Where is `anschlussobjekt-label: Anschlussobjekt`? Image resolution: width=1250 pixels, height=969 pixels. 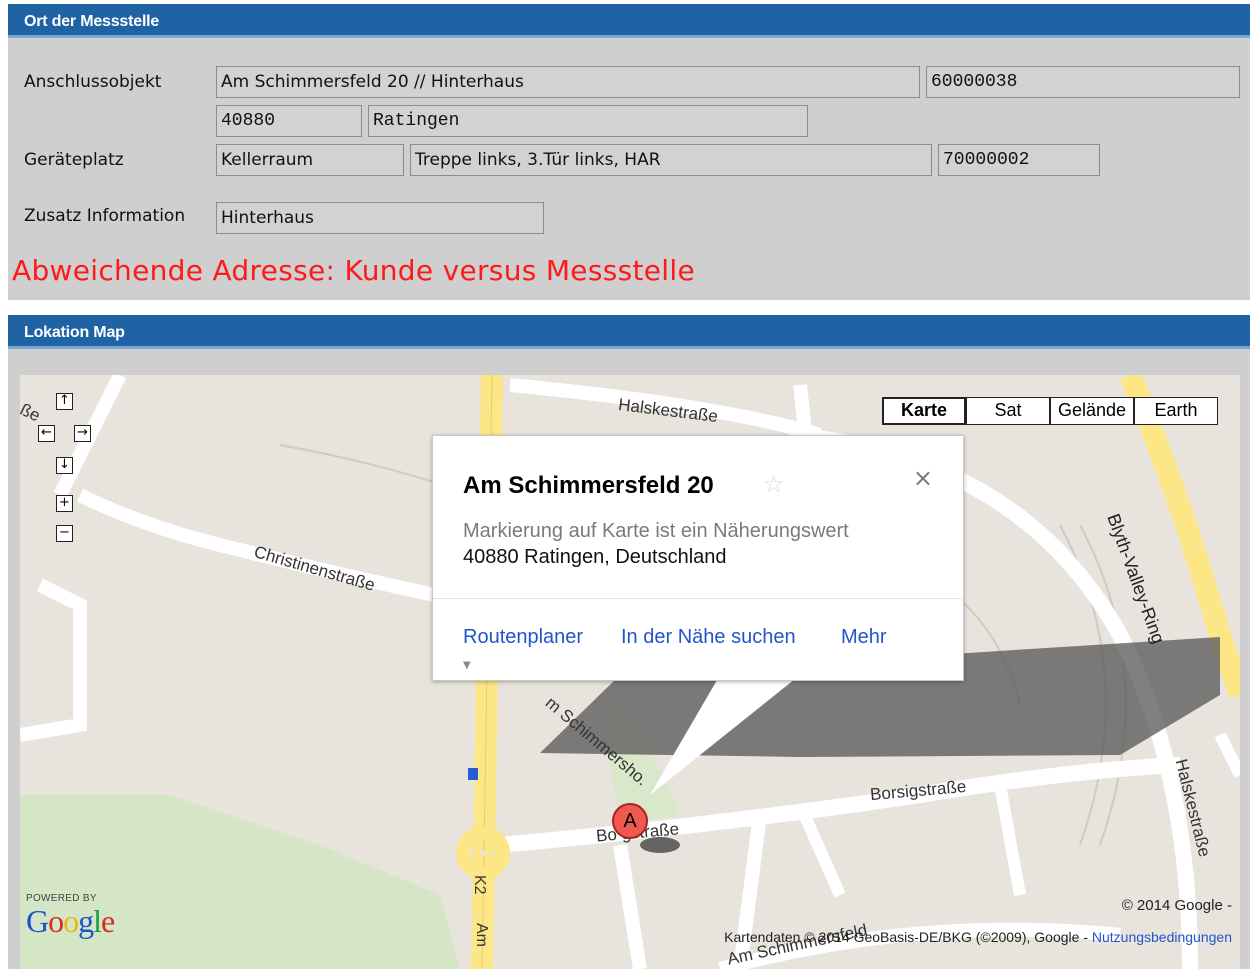 anschlussobjekt-label: Anschlussobjekt is located at coordinates (93, 82).